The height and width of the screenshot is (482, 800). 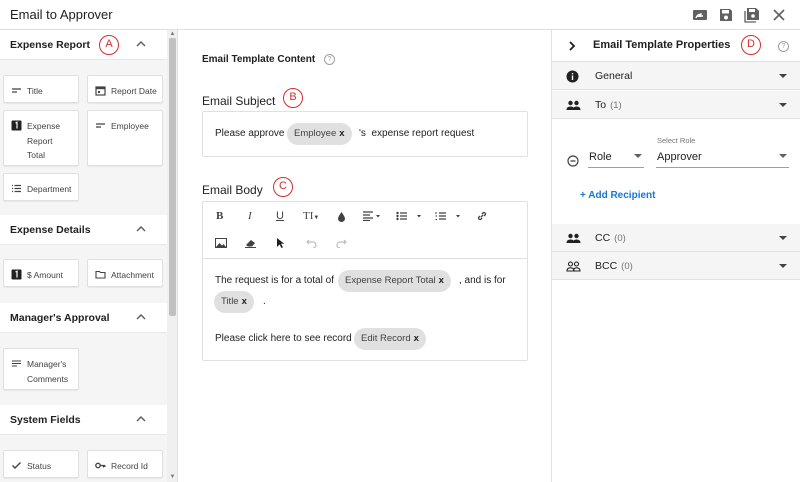 I want to click on body-chip-title: Title x, so click(x=234, y=302).